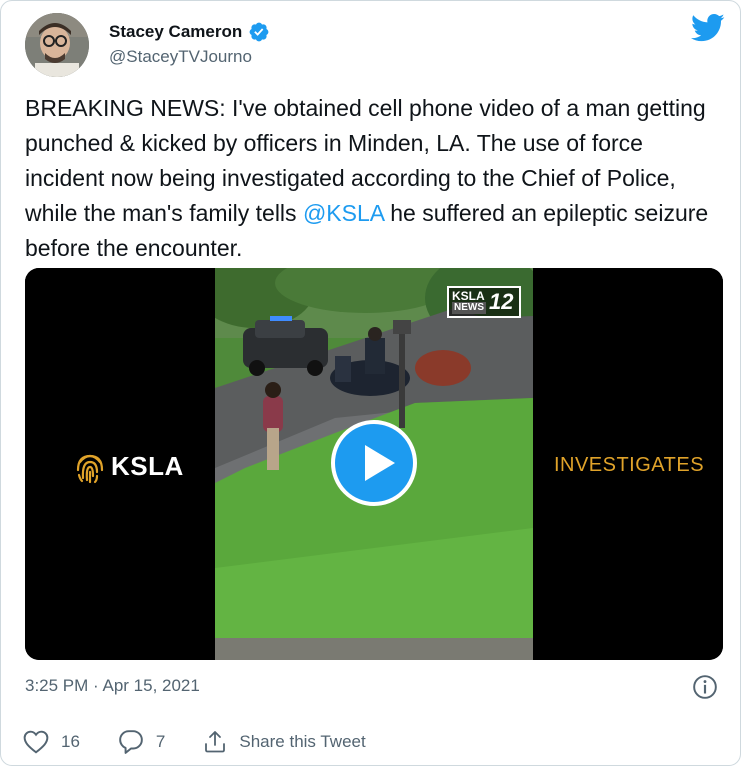 The height and width of the screenshot is (766, 741). I want to click on reply-icon, so click(131, 742).